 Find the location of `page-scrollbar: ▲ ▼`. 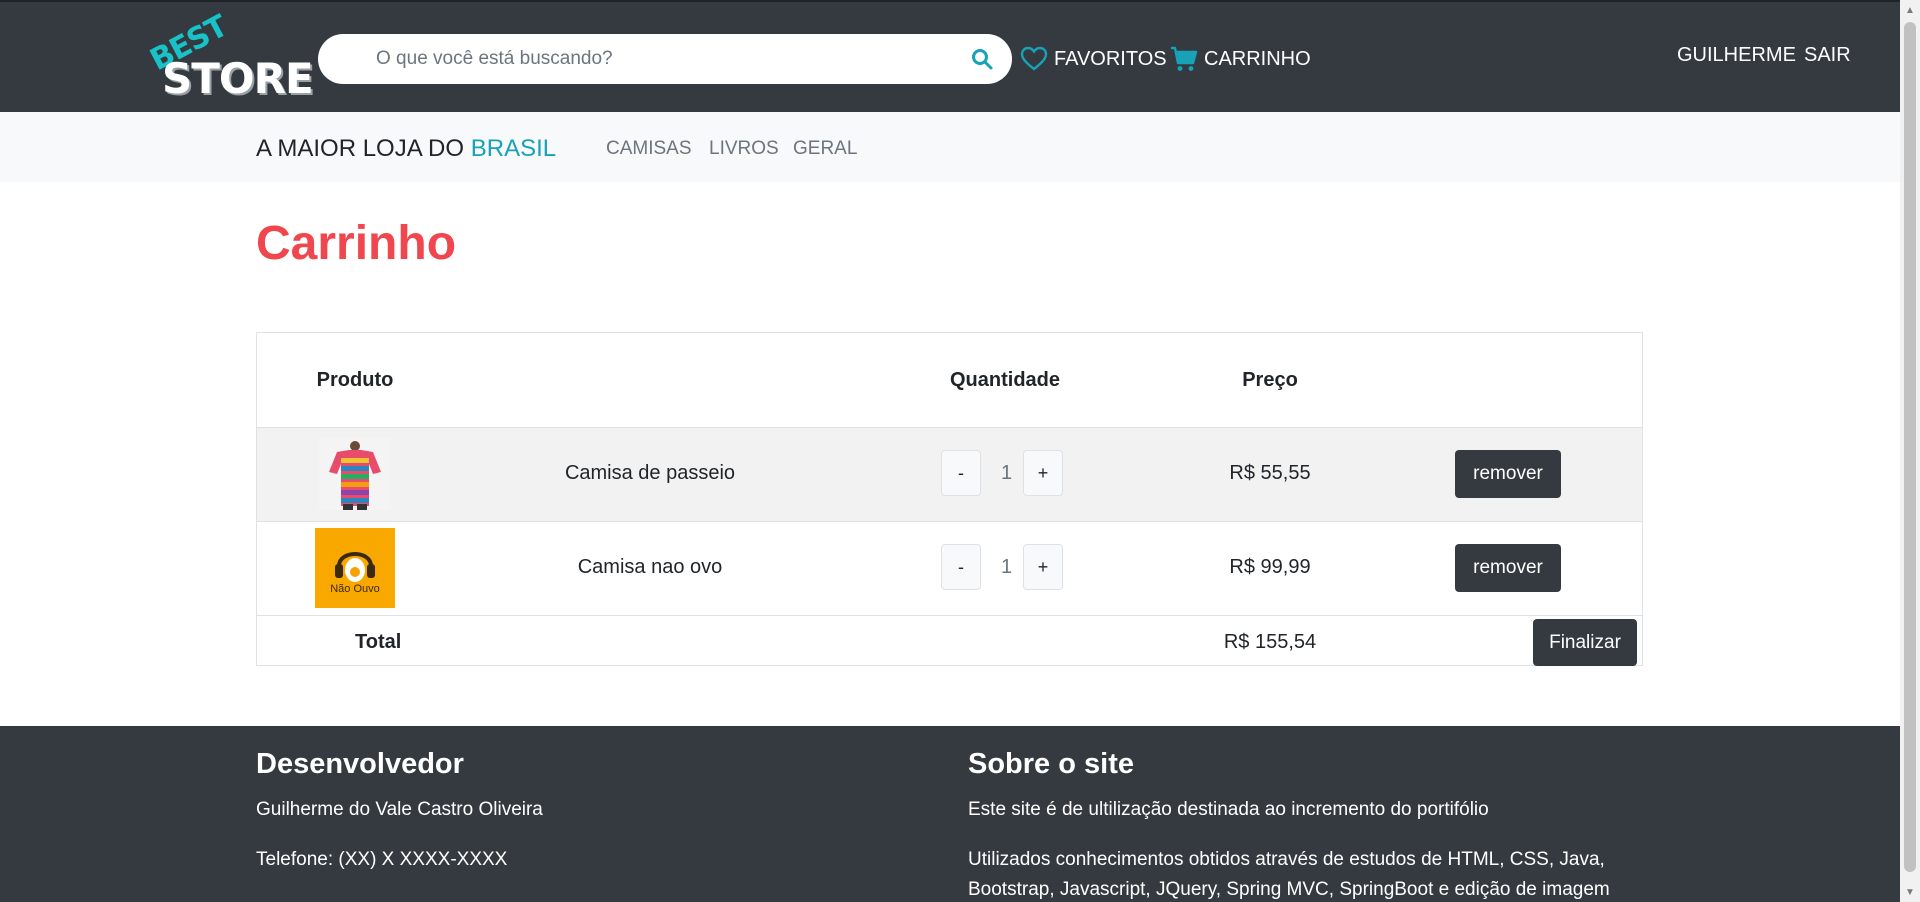

page-scrollbar: ▲ ▼ is located at coordinates (1910, 451).